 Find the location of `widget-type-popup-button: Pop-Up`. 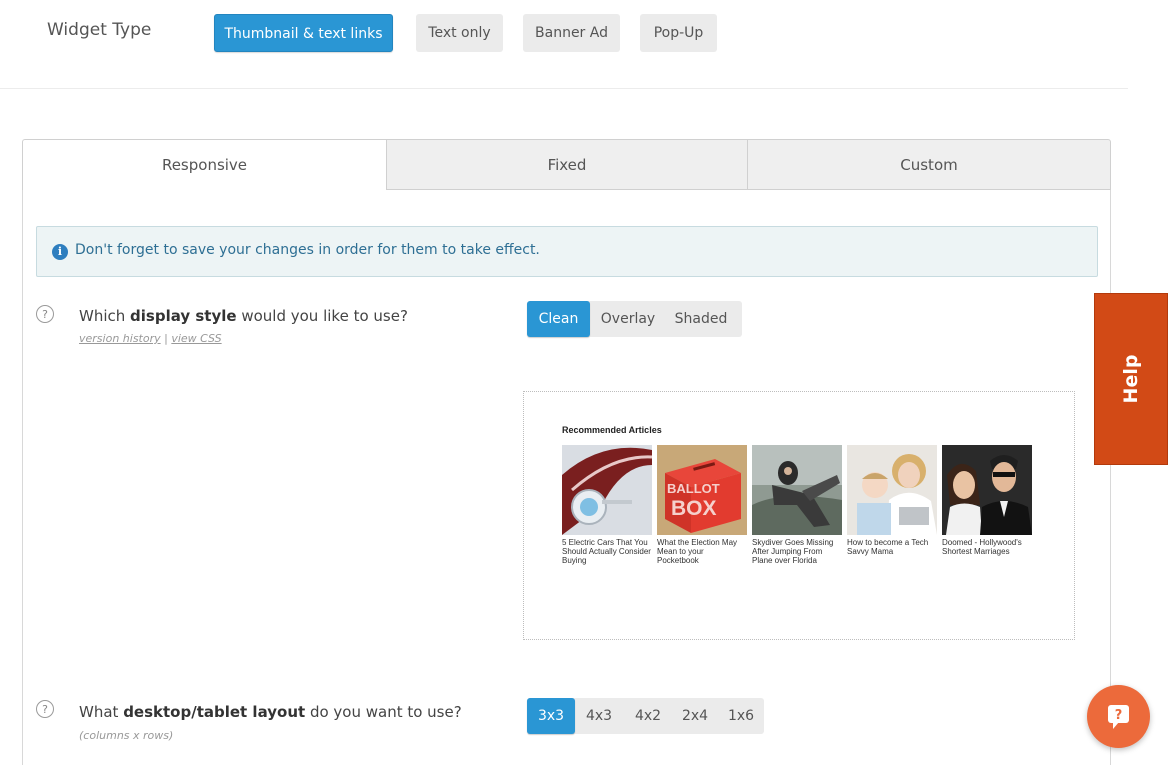

widget-type-popup-button: Pop-Up is located at coordinates (678, 33).